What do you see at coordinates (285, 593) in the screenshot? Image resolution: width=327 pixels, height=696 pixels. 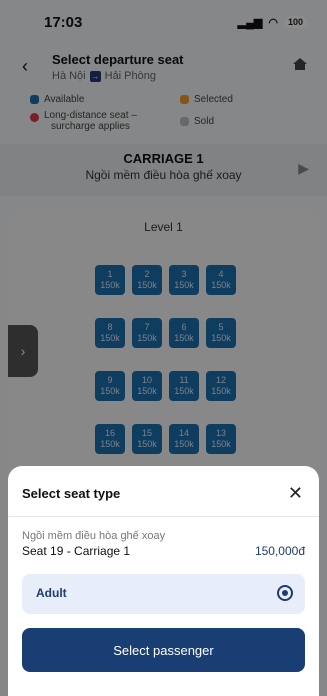 I see `radio-selected-icon` at bounding box center [285, 593].